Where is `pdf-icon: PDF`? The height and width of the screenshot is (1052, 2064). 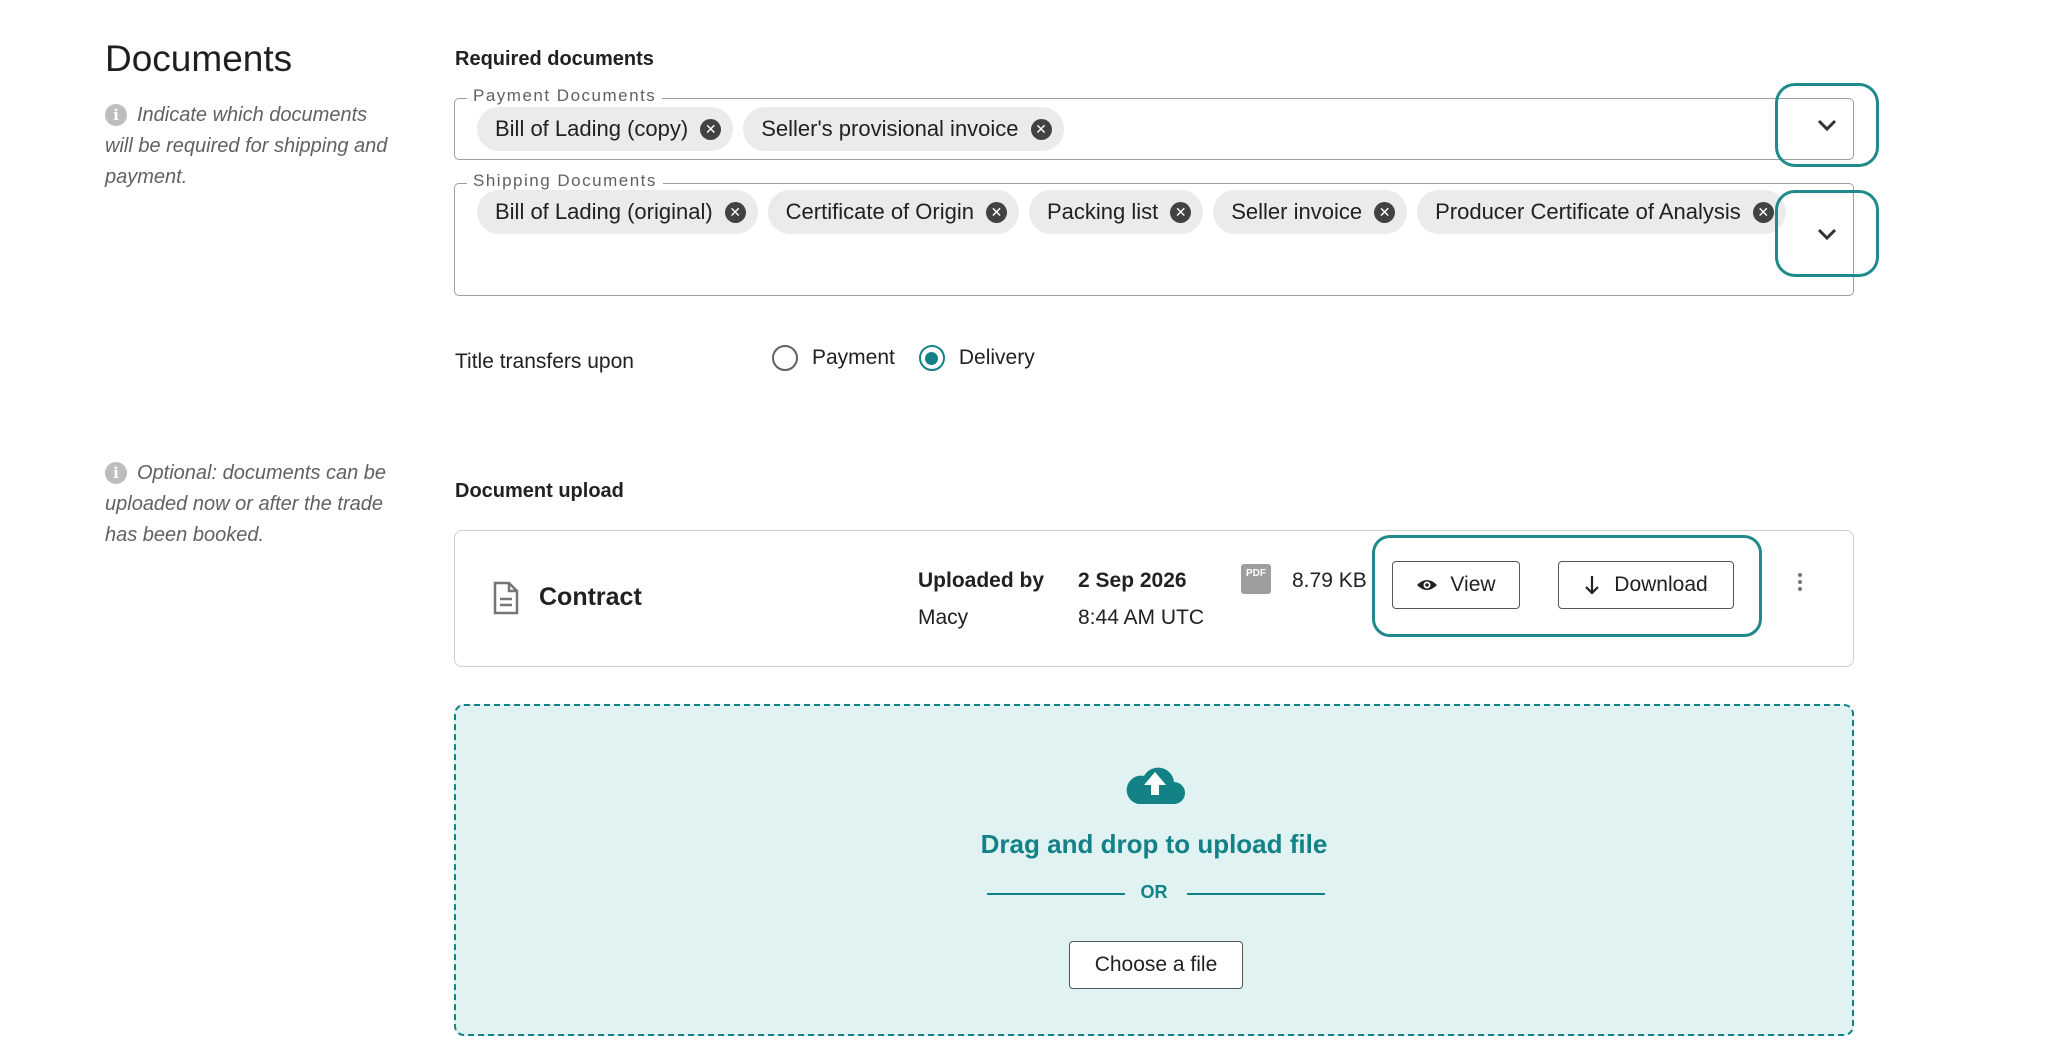 pdf-icon: PDF is located at coordinates (1256, 579).